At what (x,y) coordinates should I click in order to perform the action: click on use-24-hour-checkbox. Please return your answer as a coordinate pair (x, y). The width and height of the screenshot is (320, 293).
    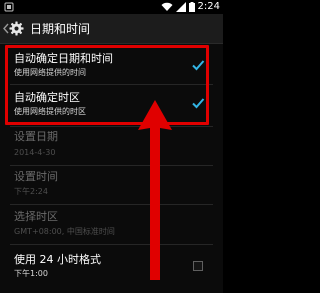
    Looking at the image, I should click on (198, 266).